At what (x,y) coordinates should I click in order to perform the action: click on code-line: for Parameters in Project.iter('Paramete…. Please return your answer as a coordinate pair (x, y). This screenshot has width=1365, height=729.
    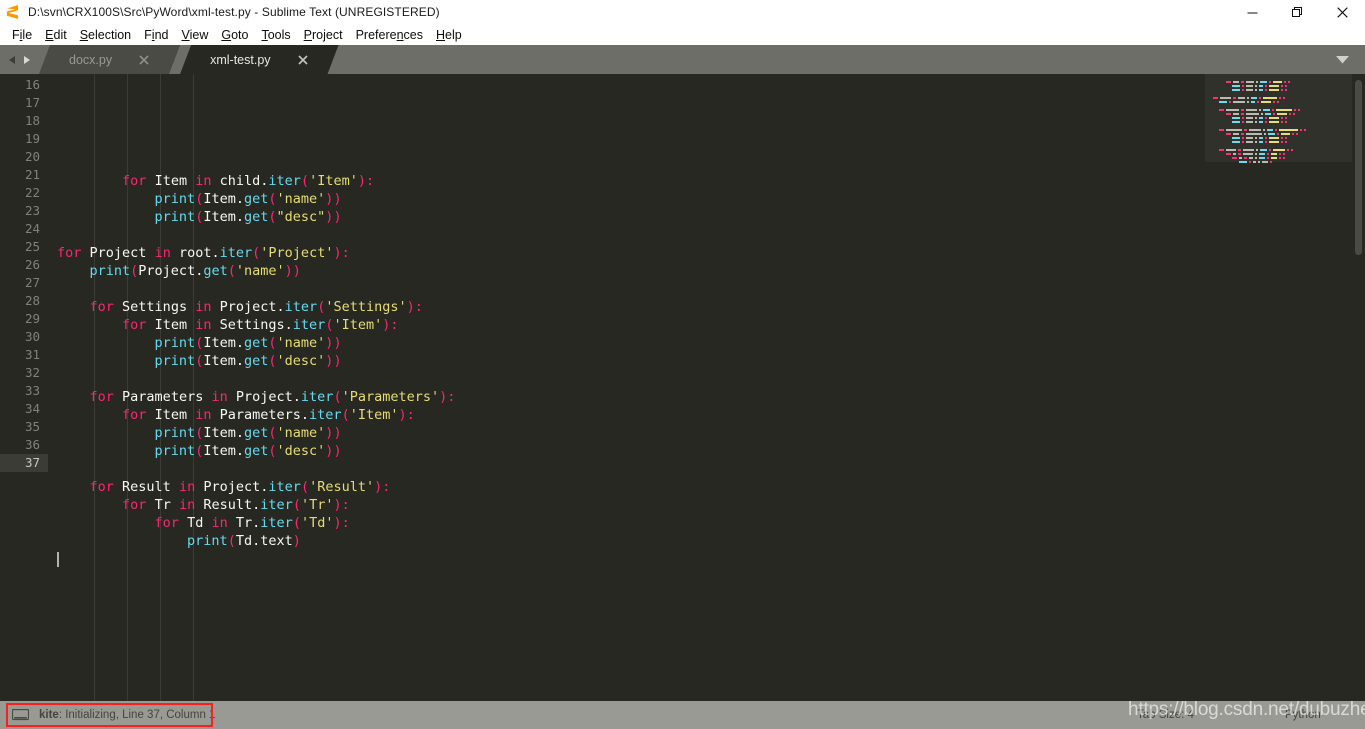
    Looking at the image, I should click on (626, 397).